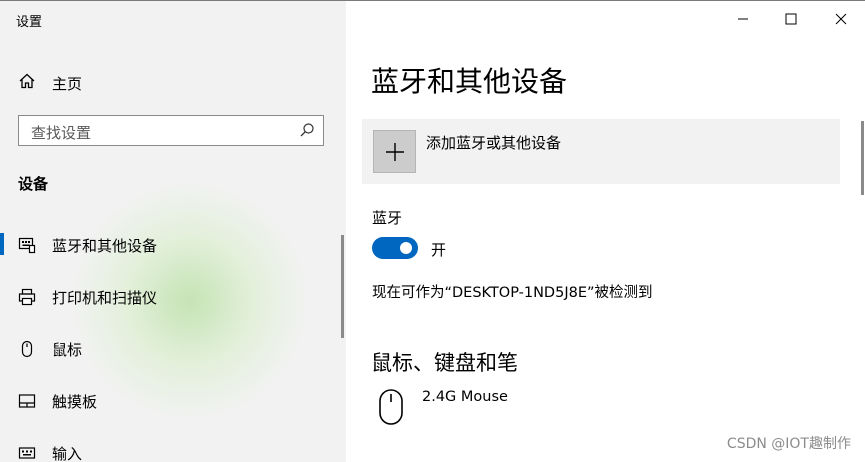 The width and height of the screenshot is (865, 462). I want to click on touchpad-icon, so click(27, 401).